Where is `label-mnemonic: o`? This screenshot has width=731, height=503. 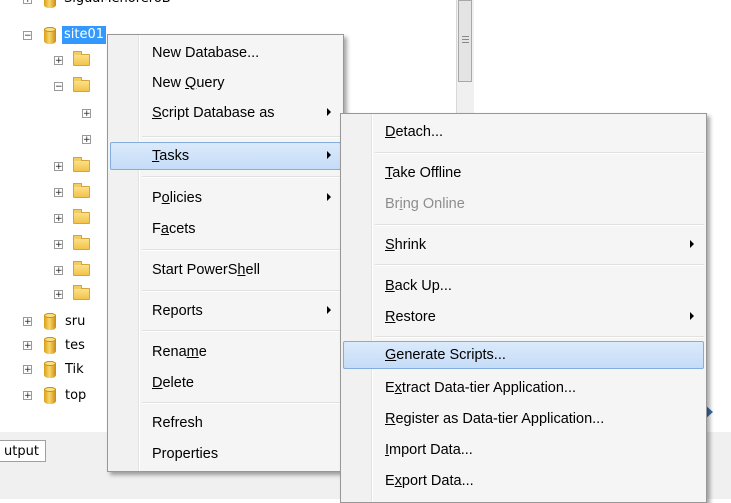
label-mnemonic: o is located at coordinates (165, 198).